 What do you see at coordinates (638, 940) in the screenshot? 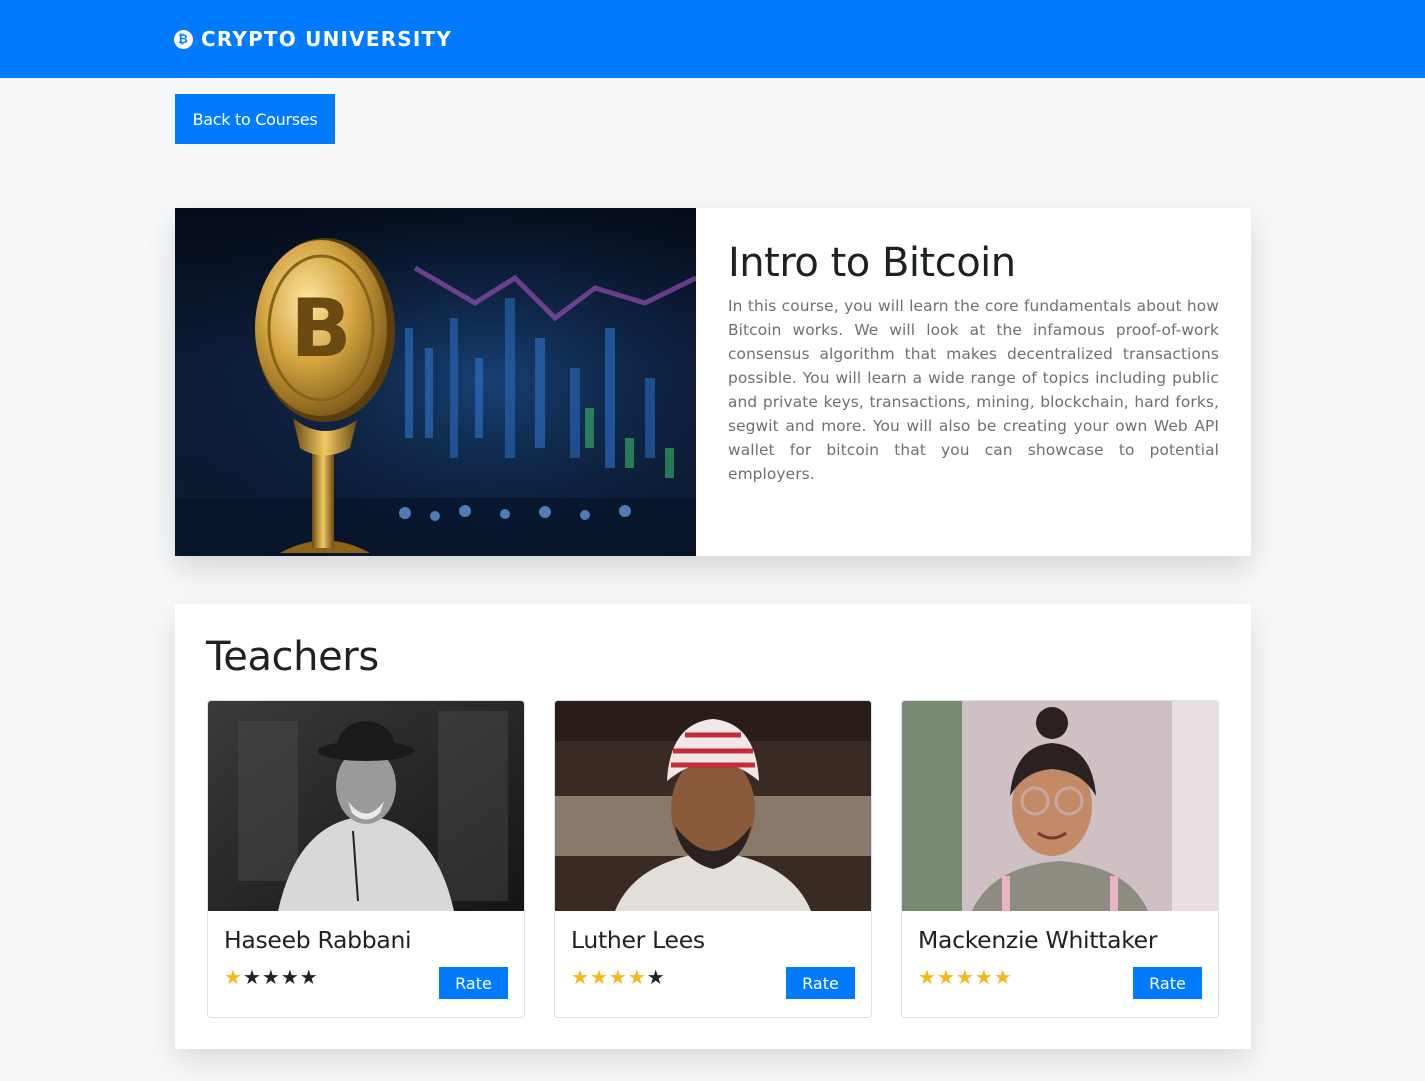
I see `teacher-name: Luther Lees` at bounding box center [638, 940].